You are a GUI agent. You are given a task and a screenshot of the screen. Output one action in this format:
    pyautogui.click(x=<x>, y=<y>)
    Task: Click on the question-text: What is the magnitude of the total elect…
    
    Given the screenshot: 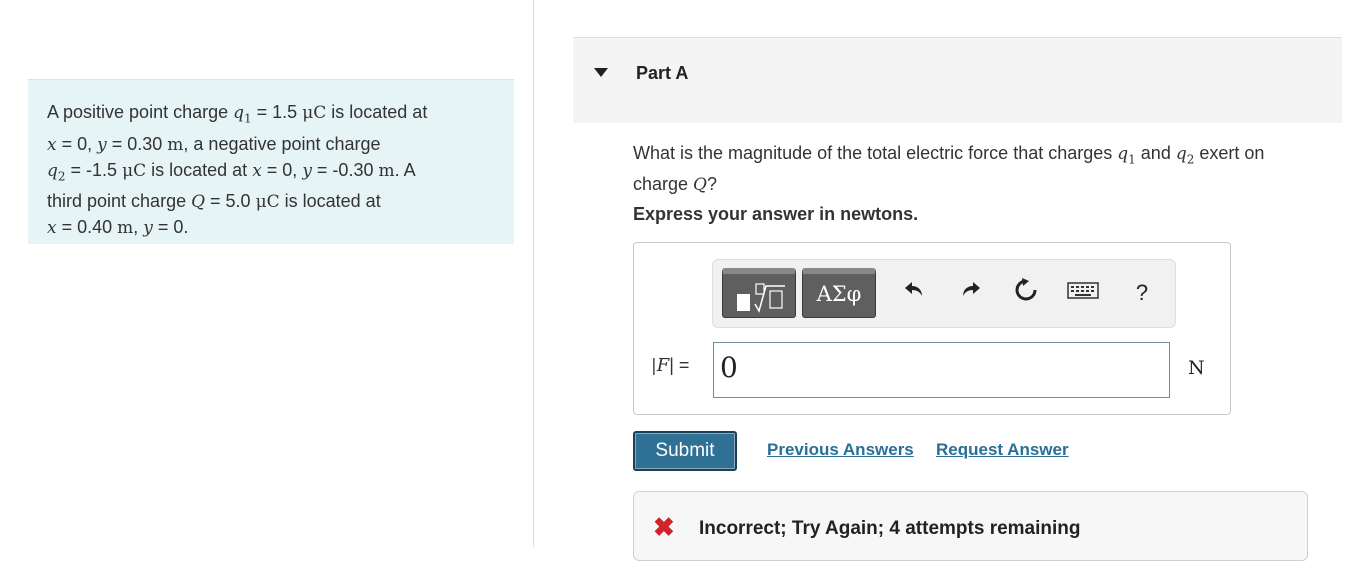 What is the action you would take?
    pyautogui.click(x=949, y=169)
    